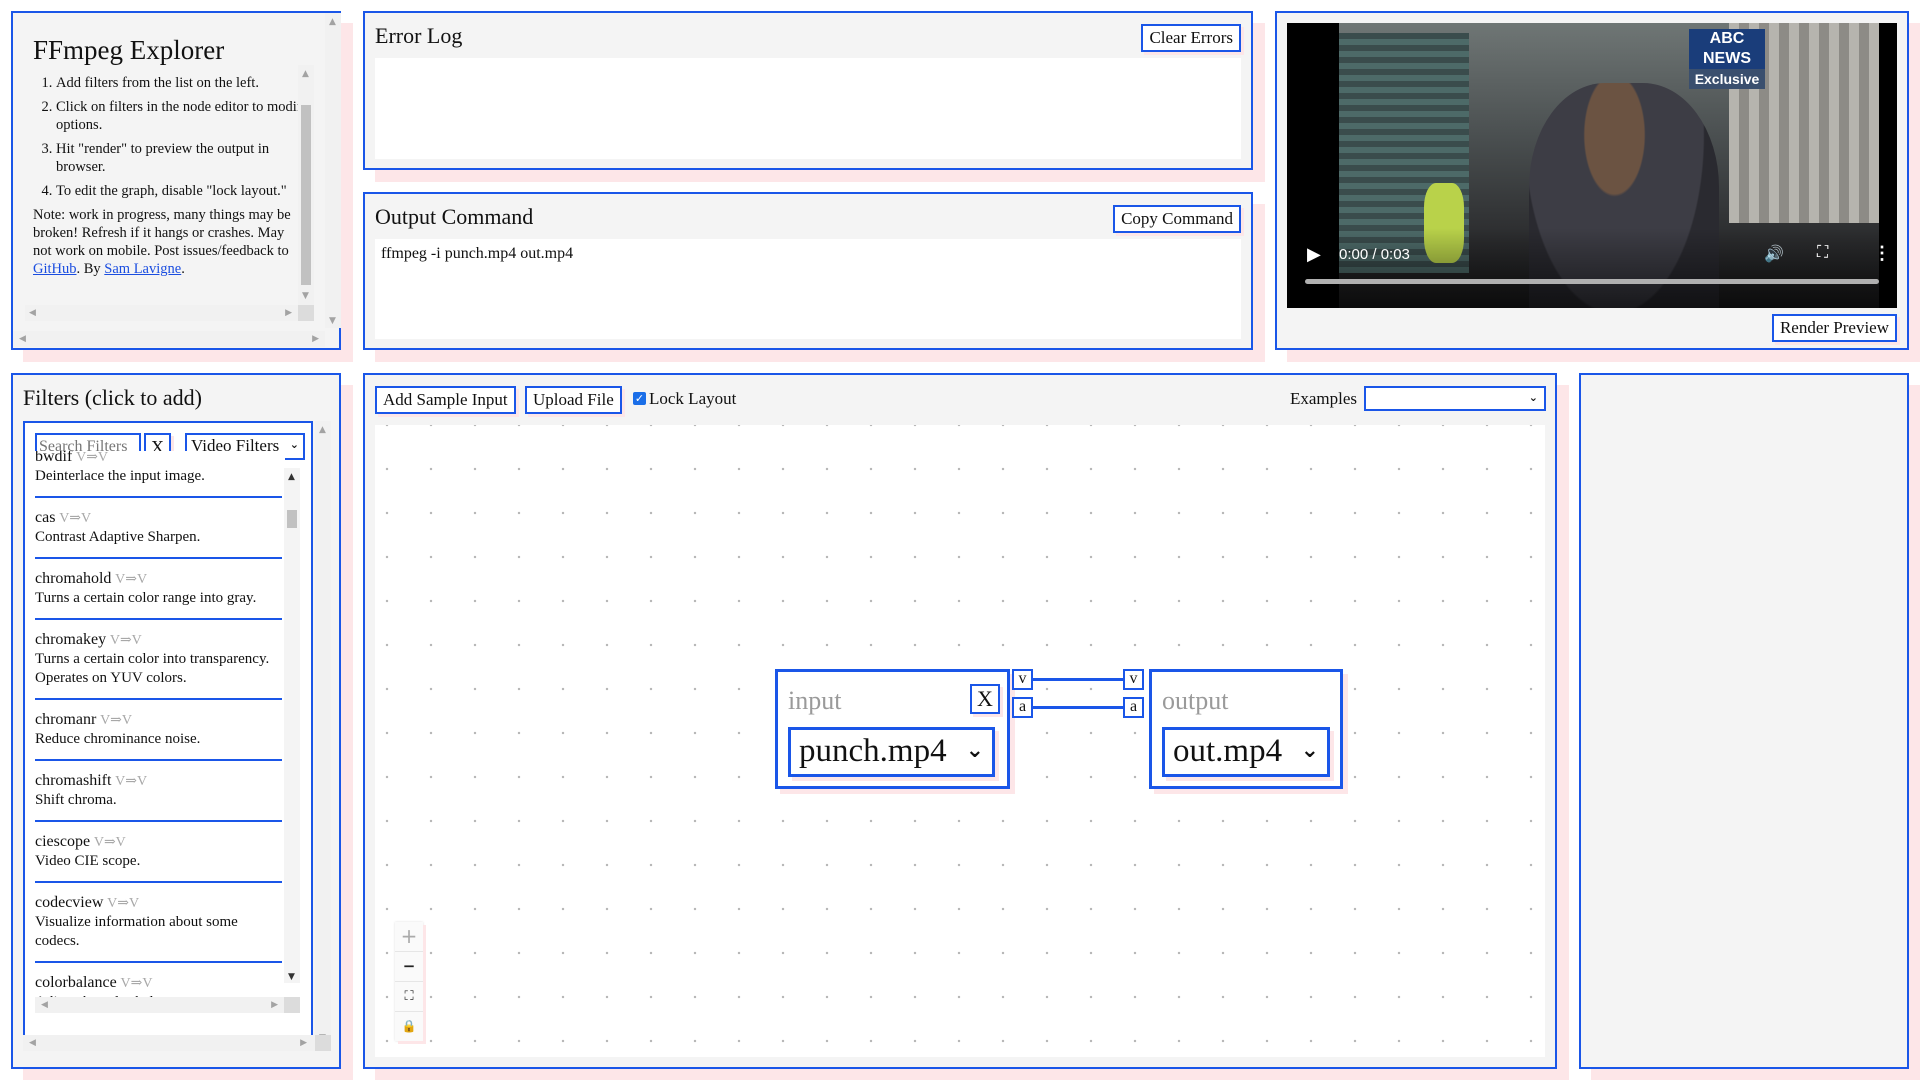  What do you see at coordinates (63, 841) in the screenshot?
I see `filter-name: ciescope` at bounding box center [63, 841].